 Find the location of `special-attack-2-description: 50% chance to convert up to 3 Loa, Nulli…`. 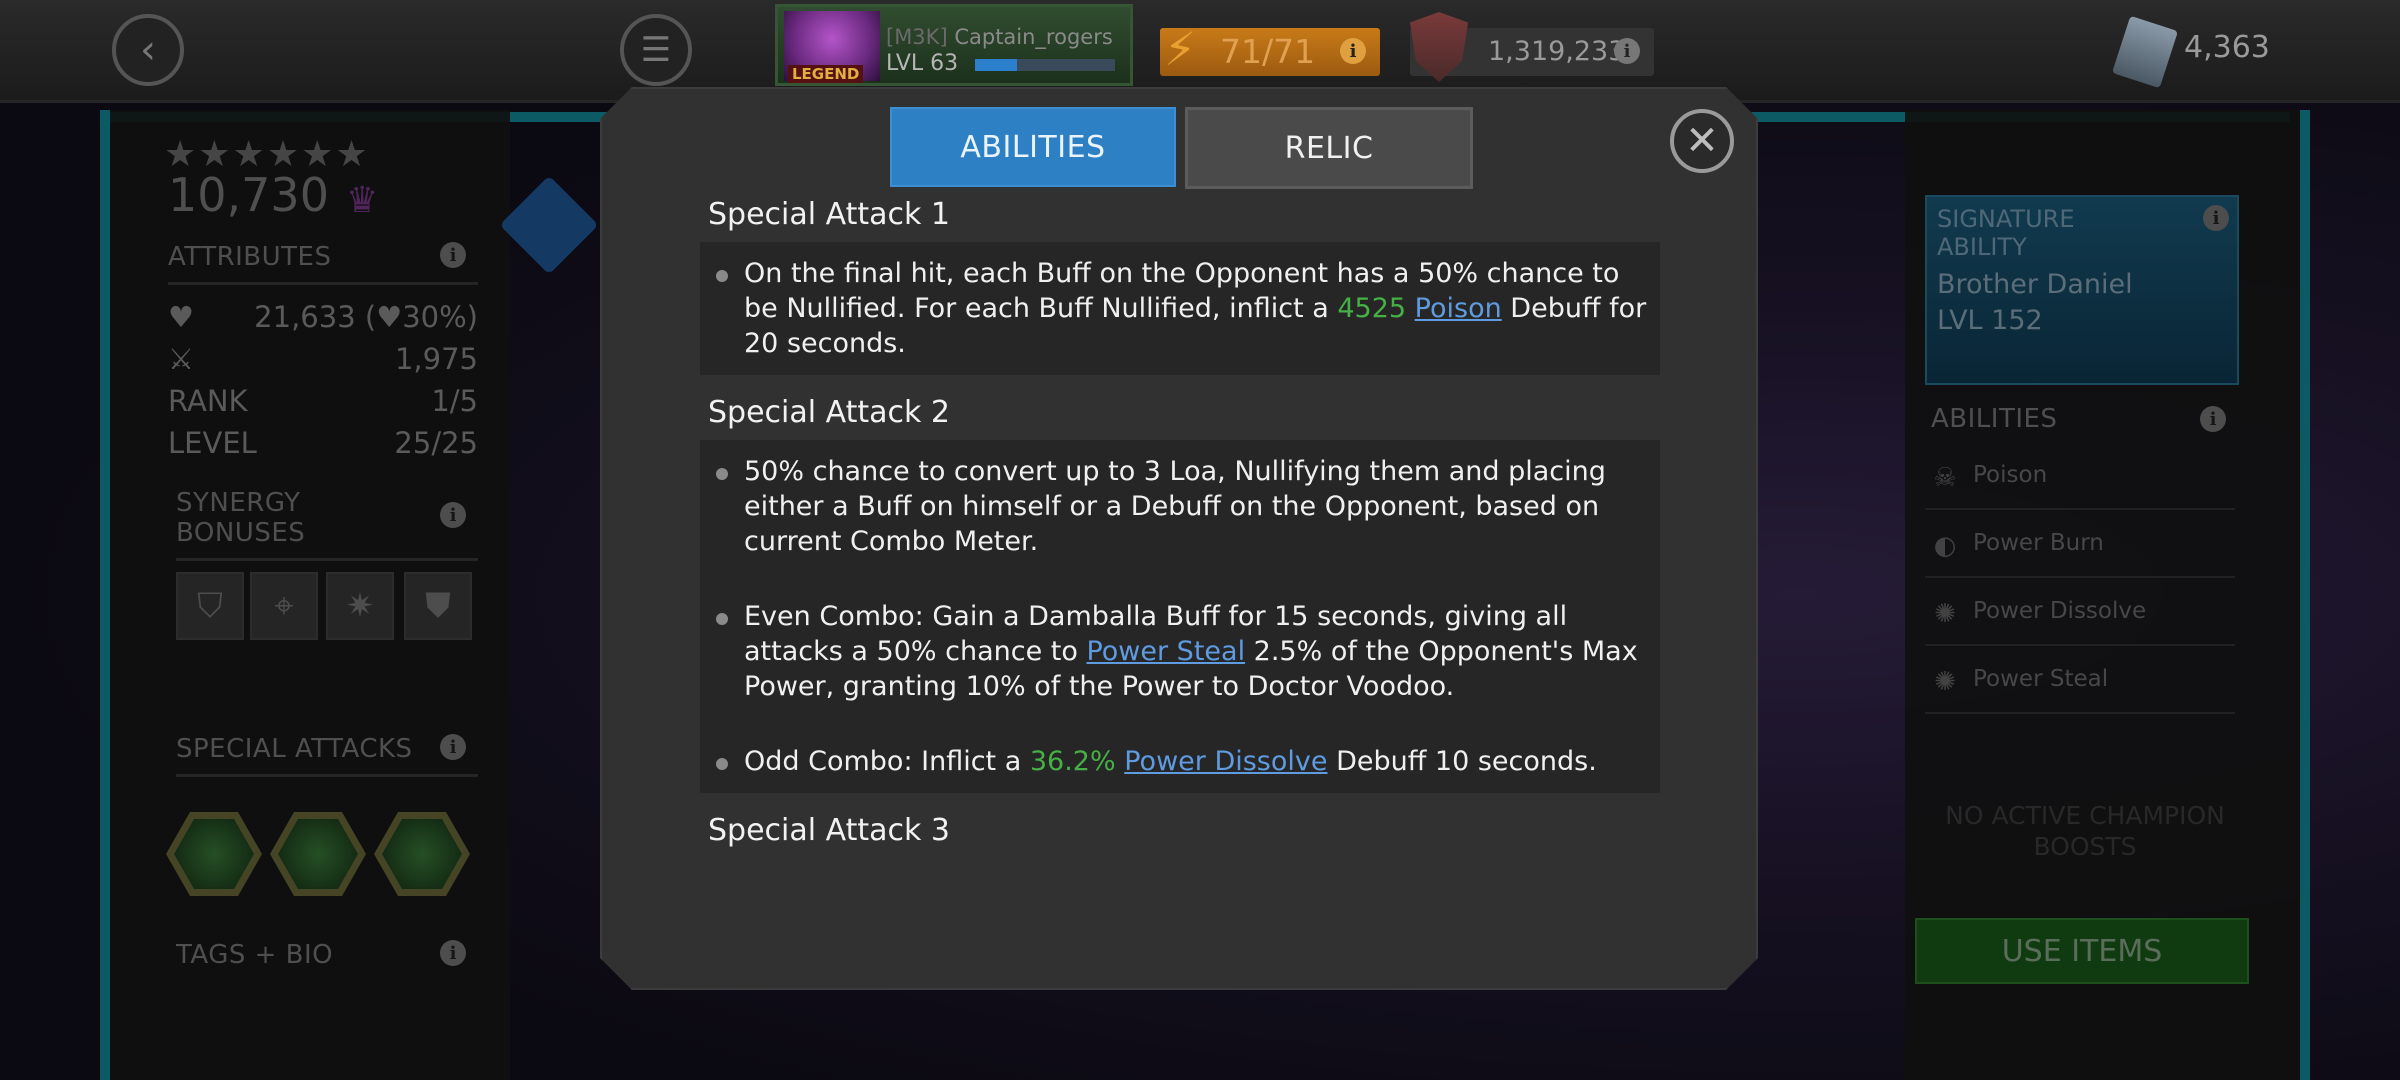

special-attack-2-description: 50% chance to convert up to 3 Loa, Nulli… is located at coordinates (1180, 616).